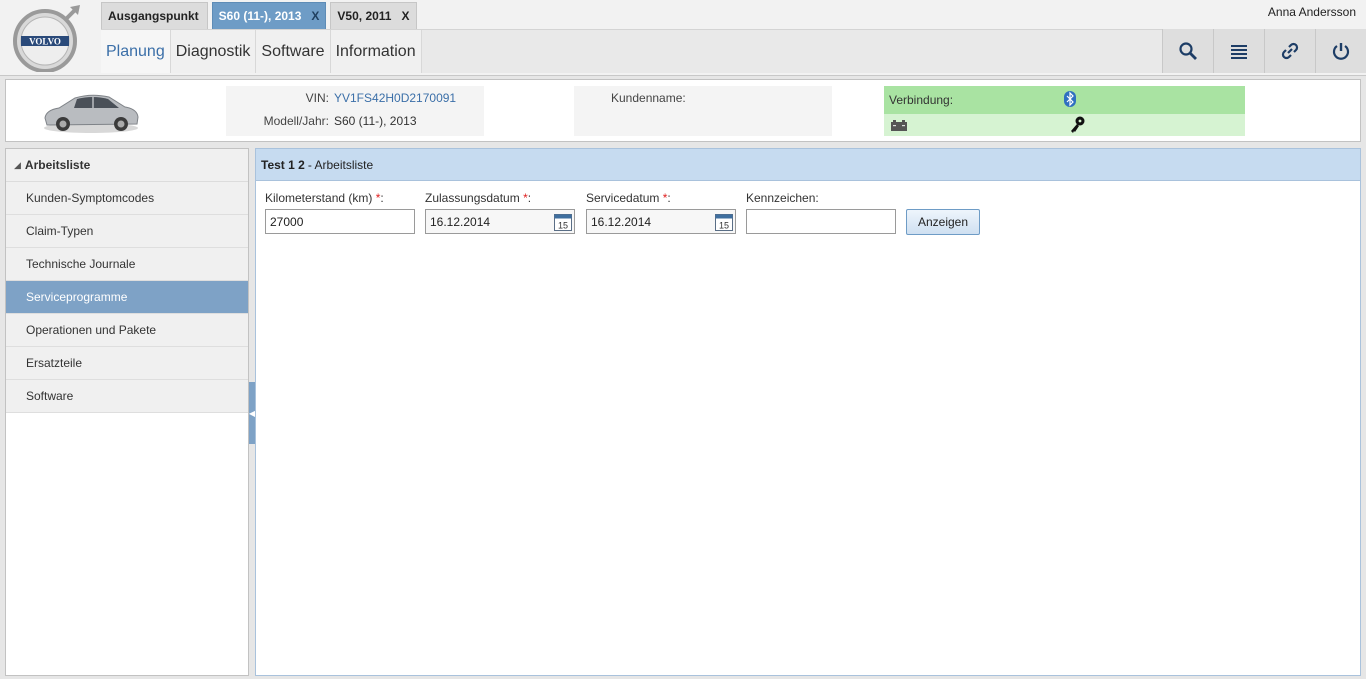 This screenshot has width=1366, height=679. Describe the element at coordinates (661, 221) in the screenshot. I see `service-date-input: 16.12.2014 15` at that location.